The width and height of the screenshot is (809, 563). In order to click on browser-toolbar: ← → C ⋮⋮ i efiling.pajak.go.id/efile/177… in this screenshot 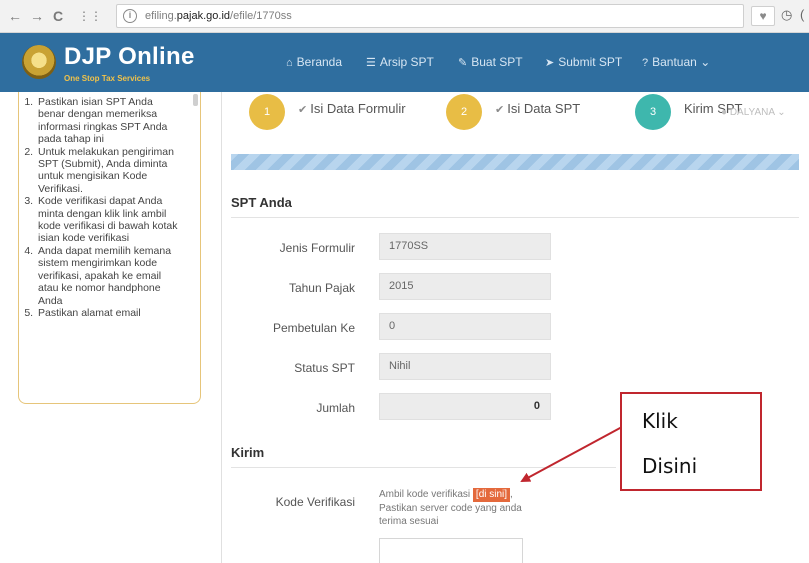, I will do `click(404, 16)`.